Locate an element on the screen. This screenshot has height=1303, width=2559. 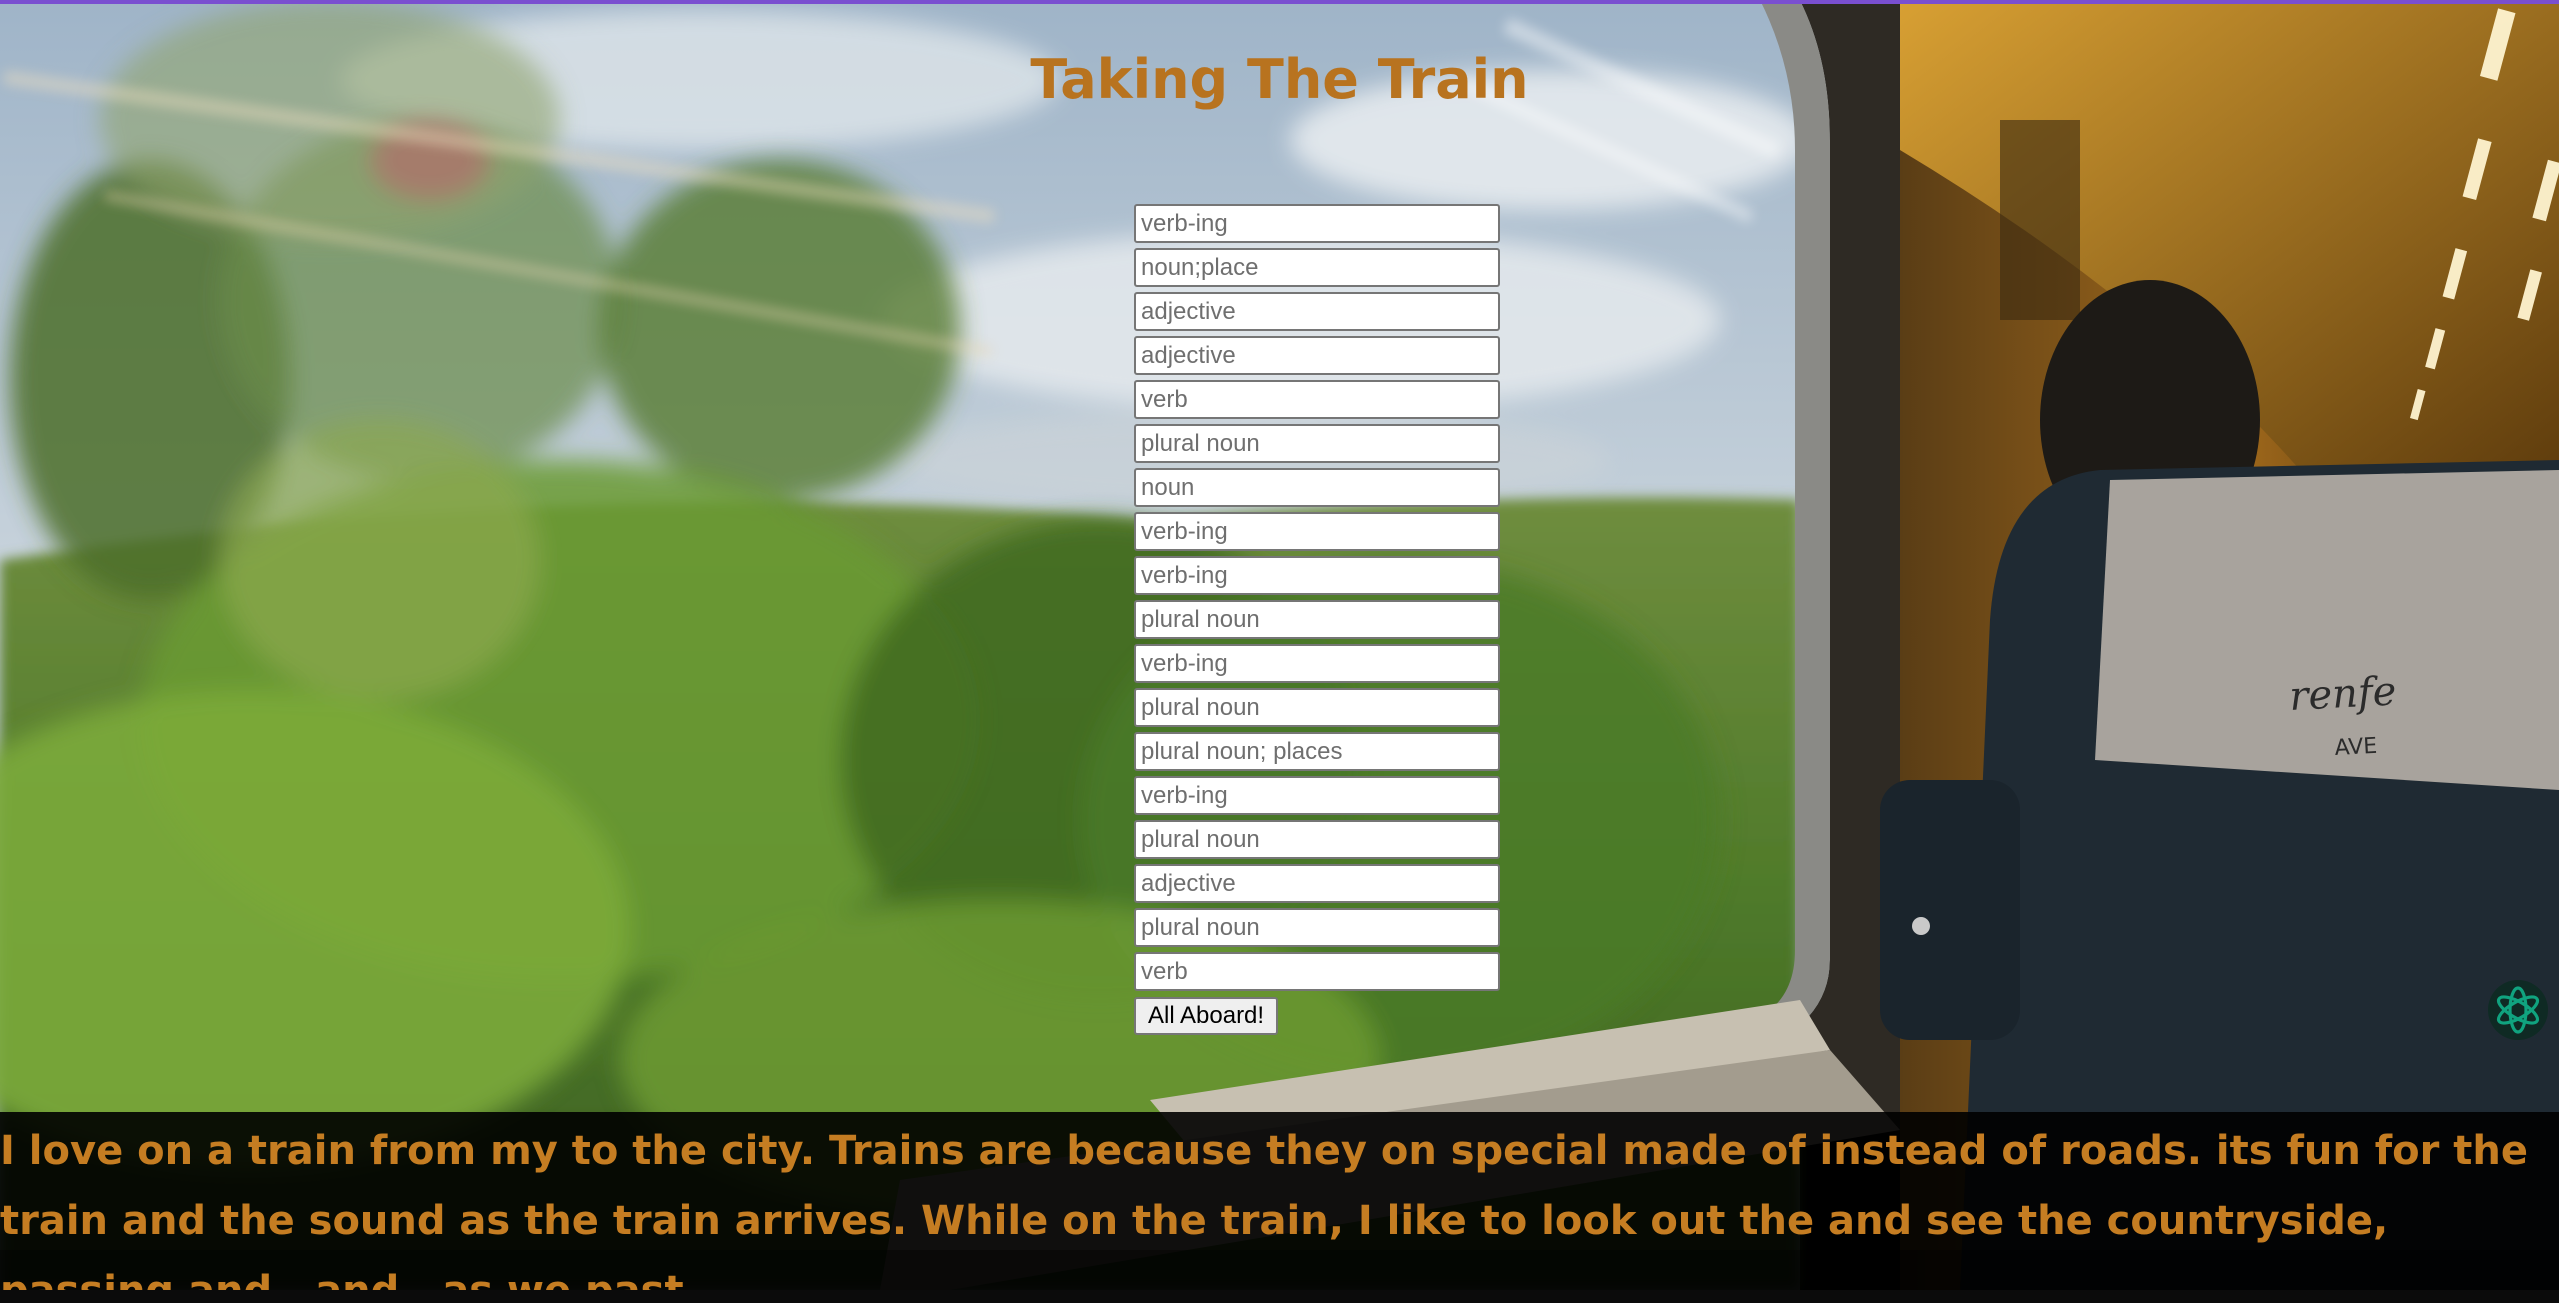
bottom-bar is located at coordinates (1279, 1296).